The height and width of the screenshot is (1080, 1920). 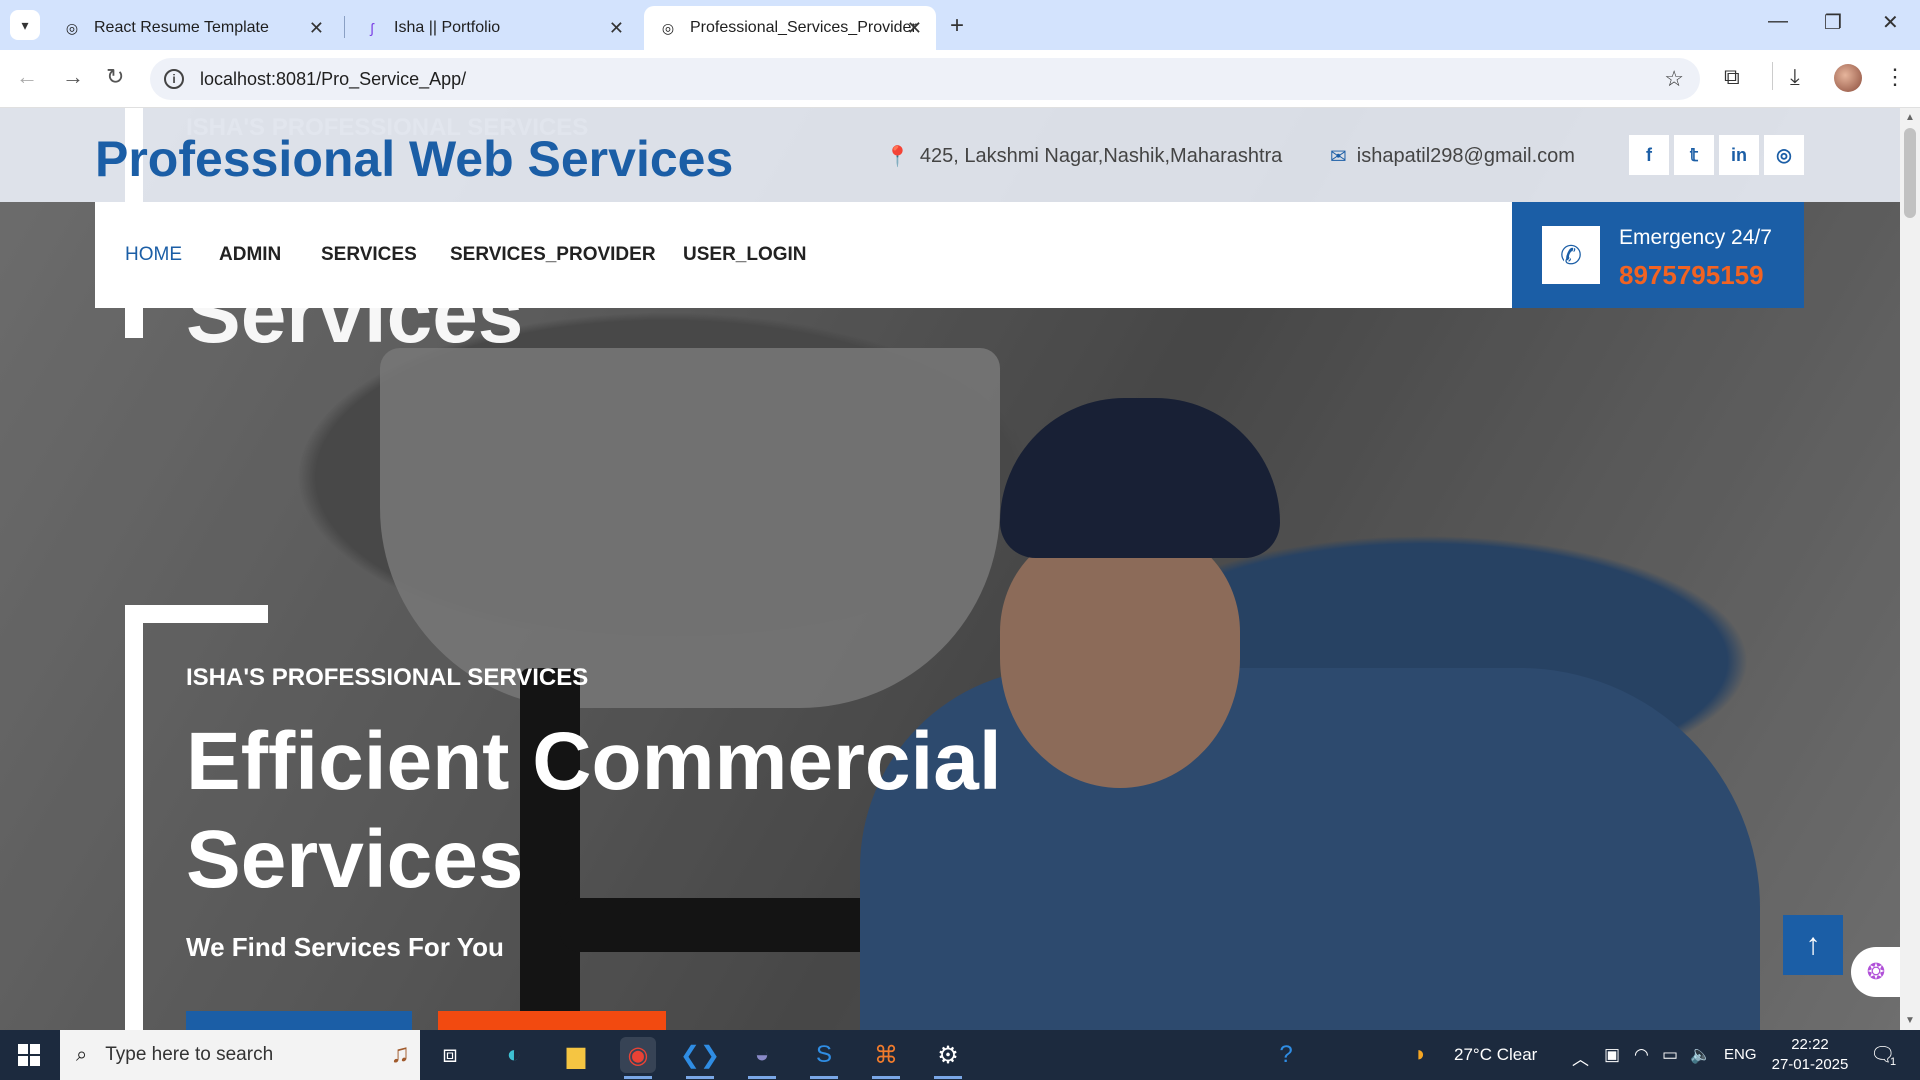 I want to click on nav-admin: ADMIN, so click(x=250, y=255).